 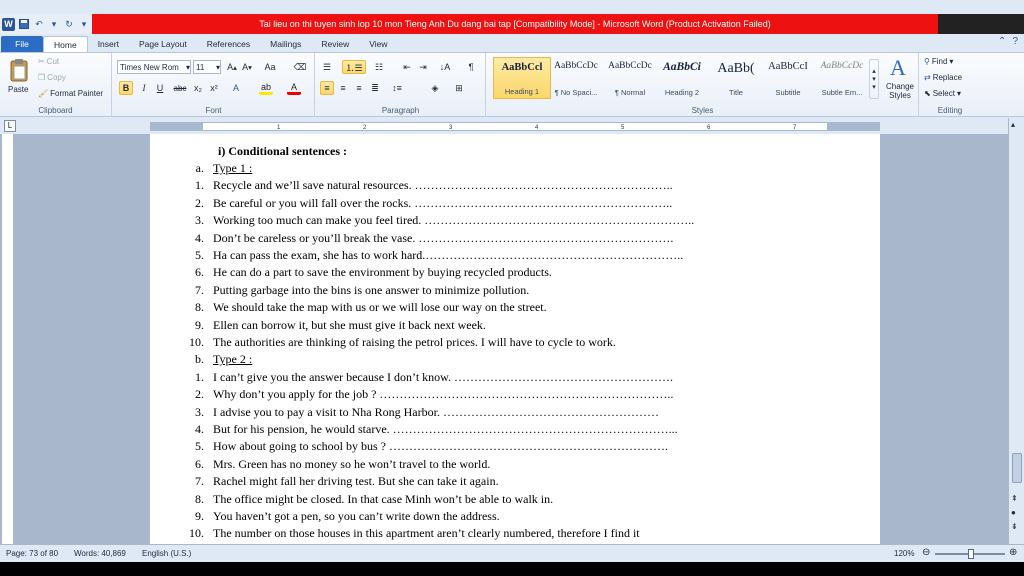 What do you see at coordinates (199, 324) in the screenshot?
I see `list-number: 9.` at bounding box center [199, 324].